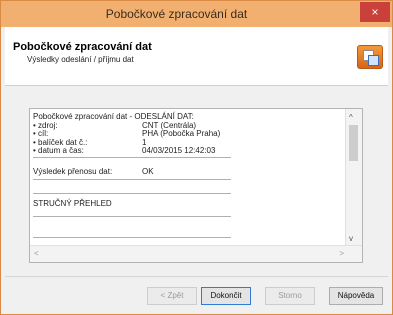 The width and height of the screenshot is (393, 315). I want to click on cancel-button: Storno, so click(290, 296).